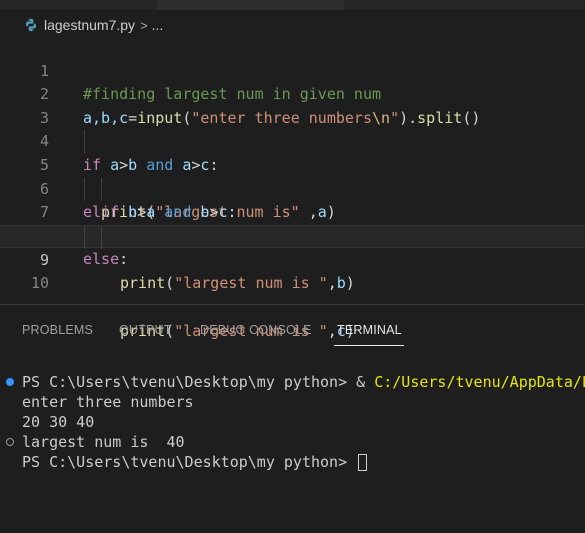 The height and width of the screenshot is (533, 585). I want to click on terminal-line: largest num is 40, so click(103, 442).